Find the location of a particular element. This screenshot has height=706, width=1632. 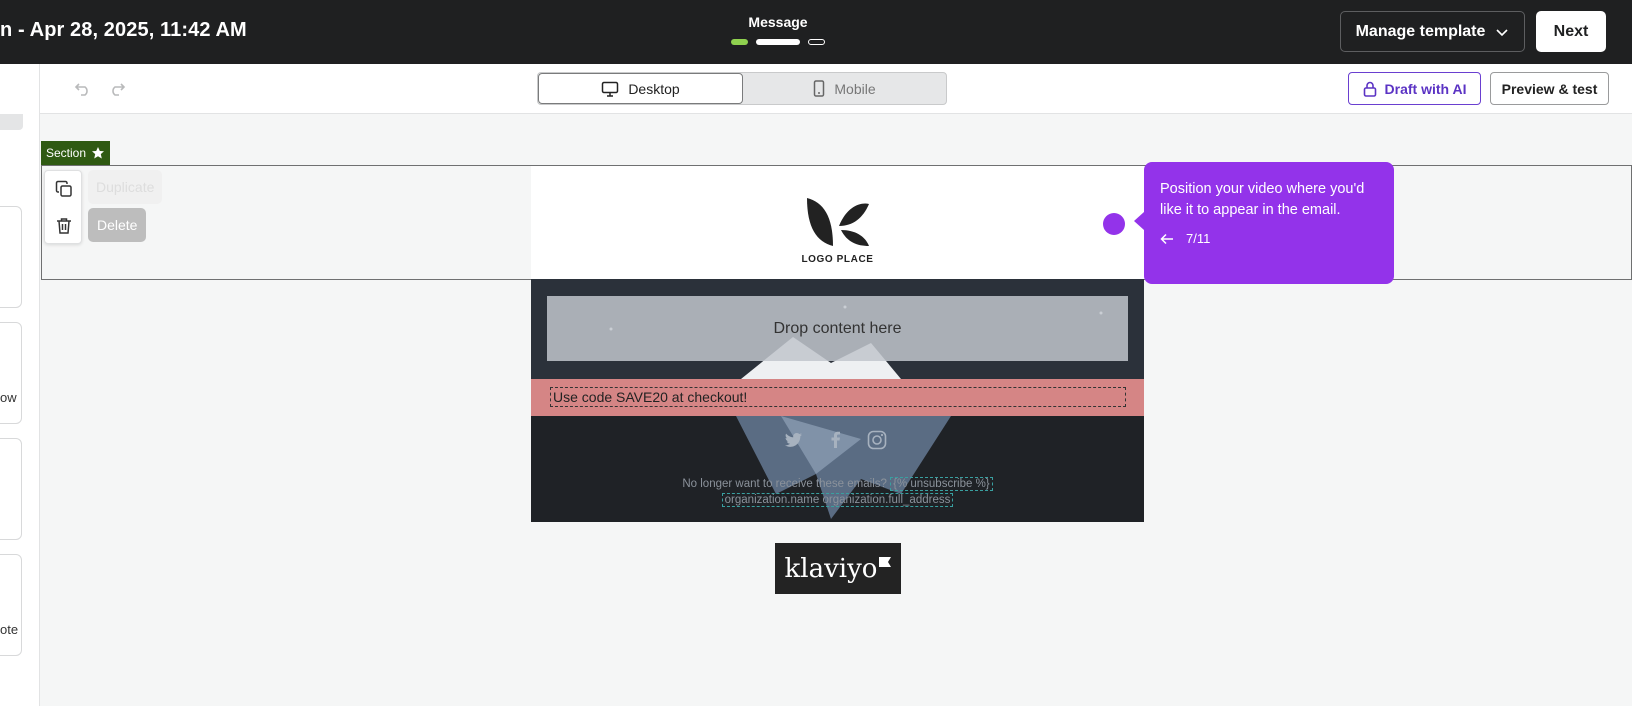

guide-nav: 7/11 is located at coordinates (1269, 238).